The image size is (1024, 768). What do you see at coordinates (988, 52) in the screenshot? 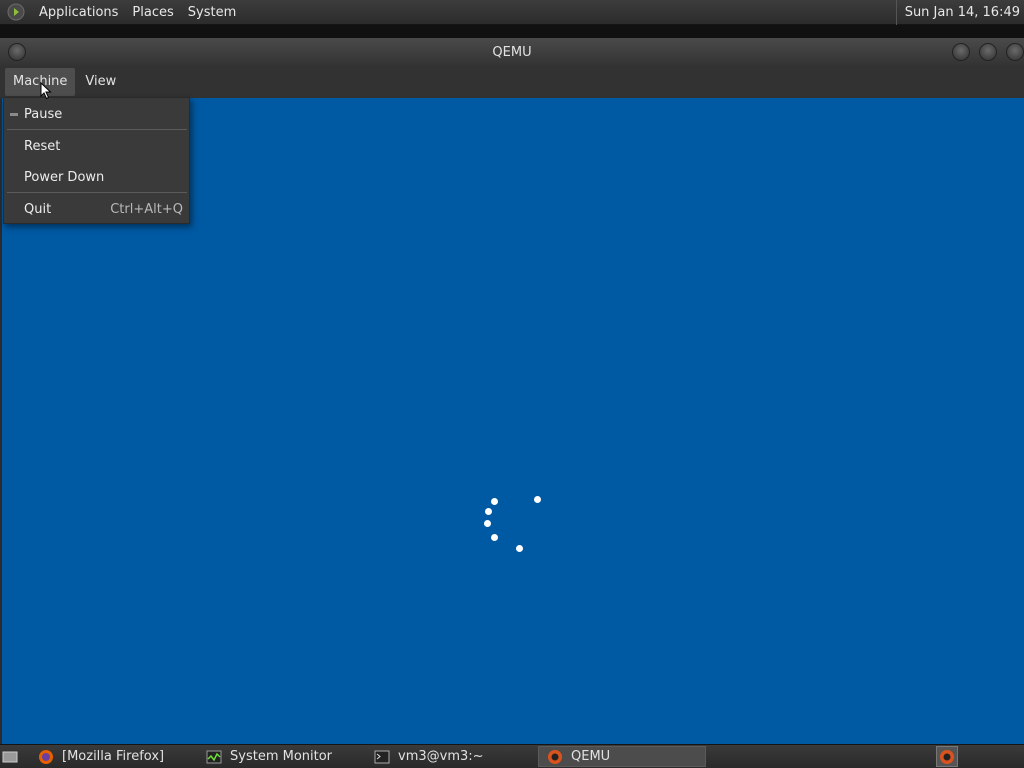
I see `maximize-icon` at bounding box center [988, 52].